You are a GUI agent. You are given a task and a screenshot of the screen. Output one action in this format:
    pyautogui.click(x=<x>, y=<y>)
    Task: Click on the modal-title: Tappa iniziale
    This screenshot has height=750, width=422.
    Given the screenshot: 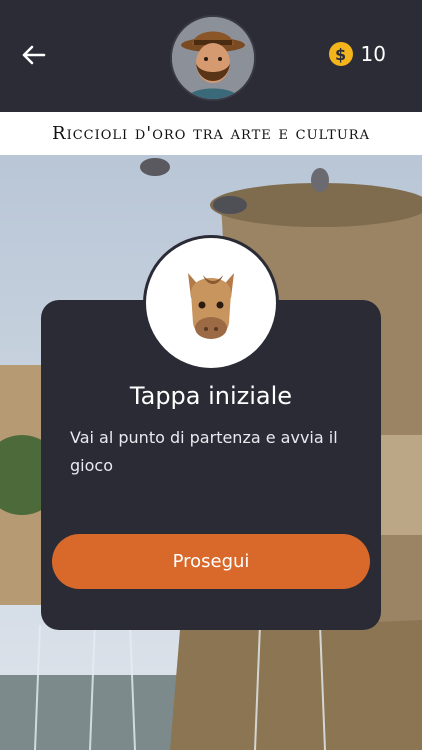 What is the action you would take?
    pyautogui.click(x=211, y=396)
    